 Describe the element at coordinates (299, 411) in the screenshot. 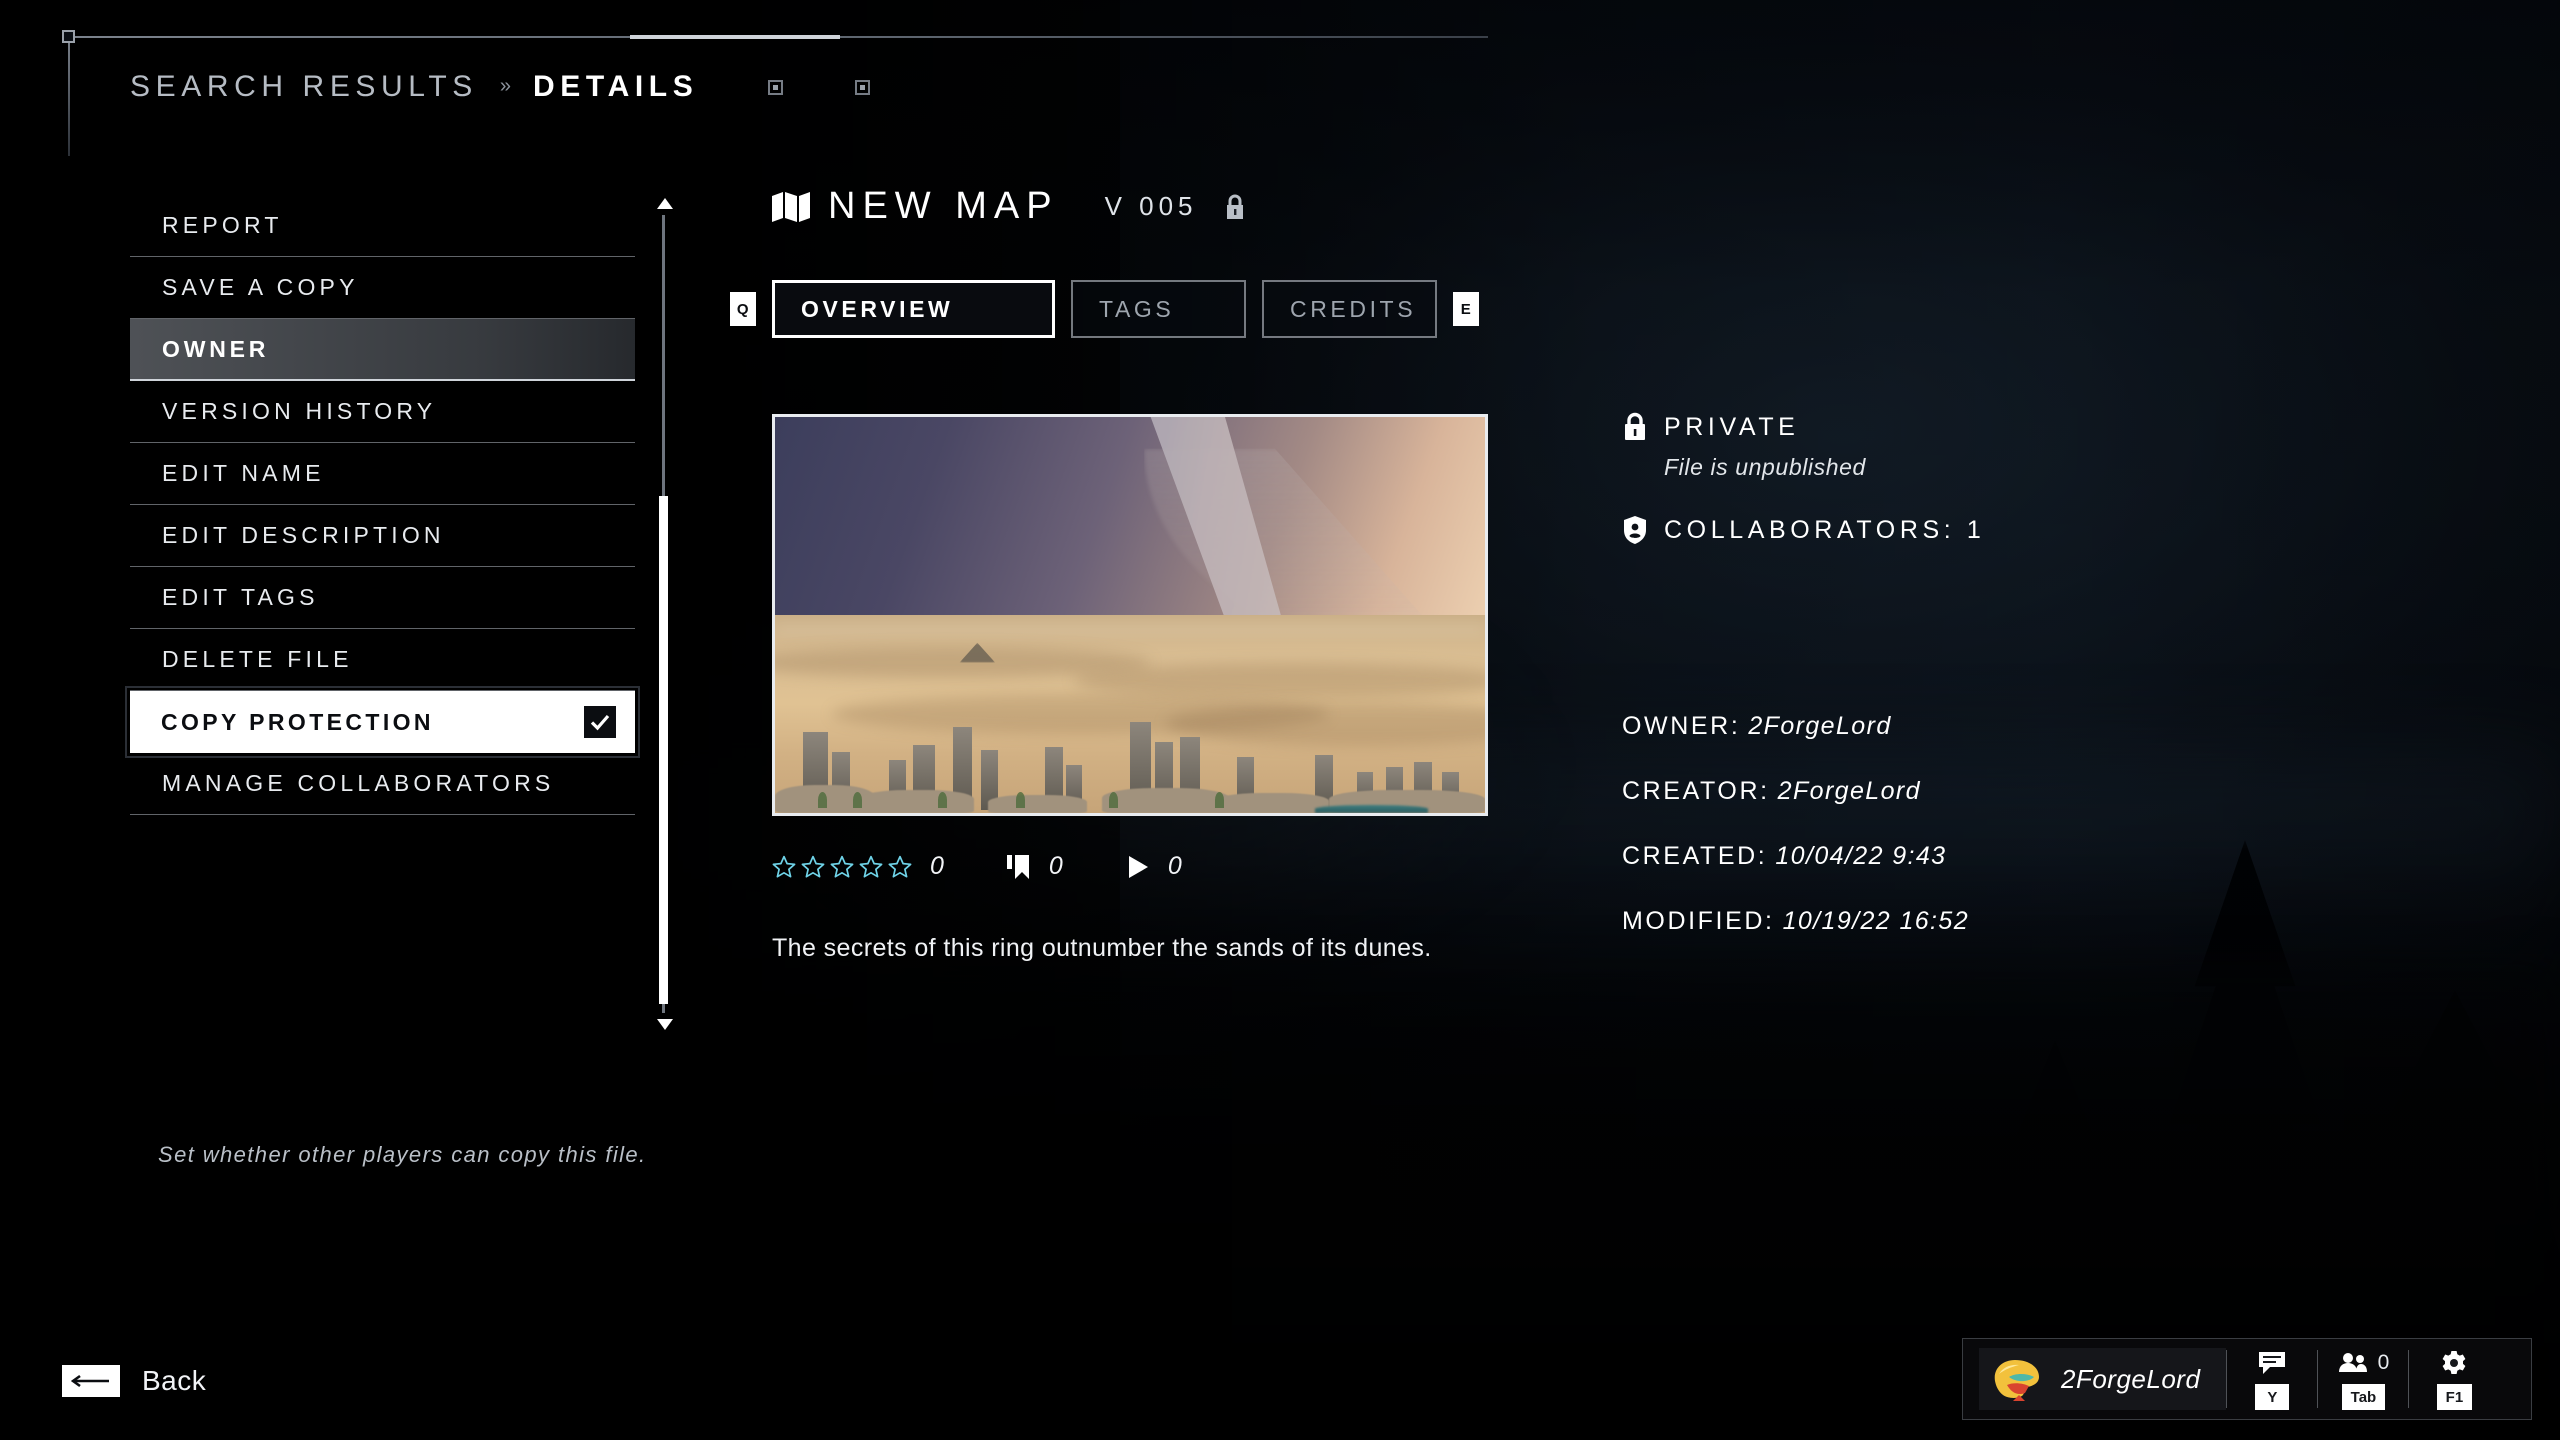

I see `menu-item-label: VERSION HISTORY` at that location.